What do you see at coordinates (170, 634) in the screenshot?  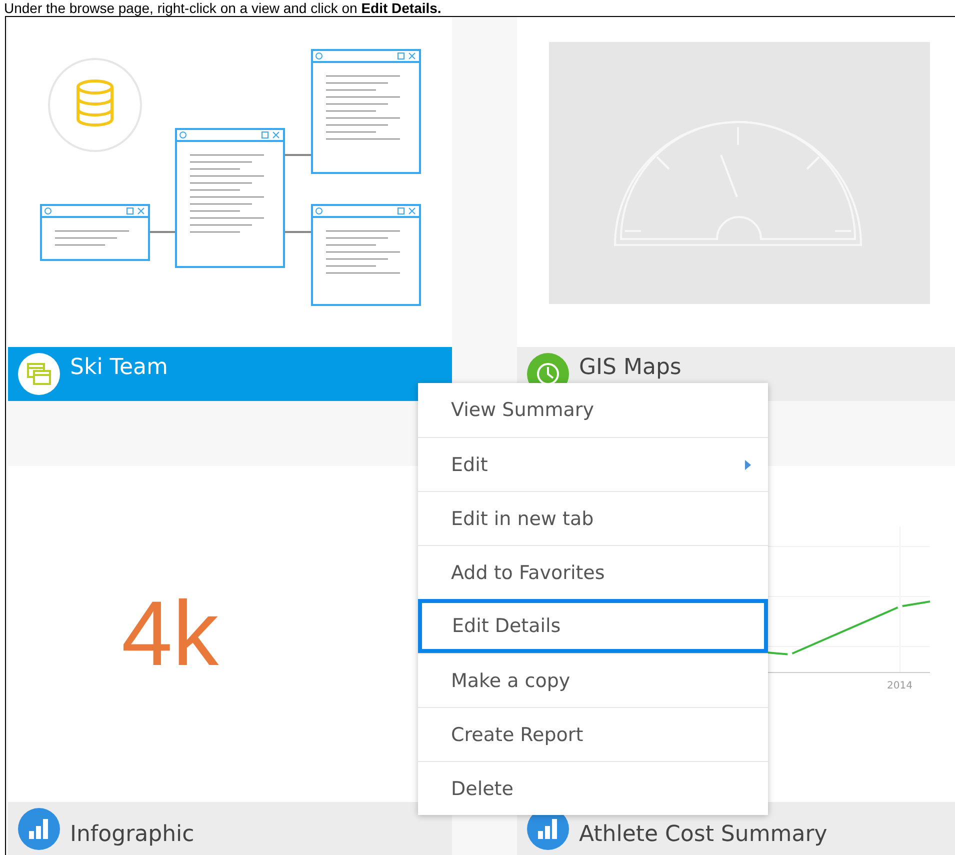 I see `metric-value: 4k` at bounding box center [170, 634].